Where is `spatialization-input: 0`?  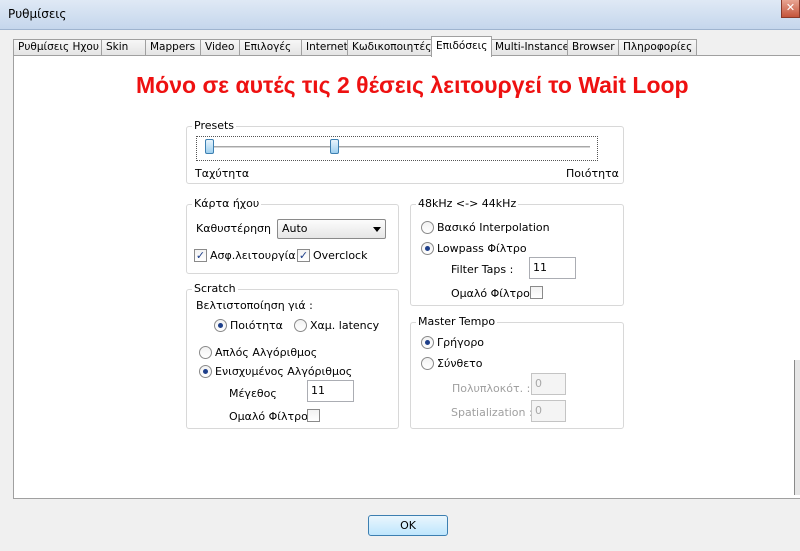
spatialization-input: 0 is located at coordinates (548, 411).